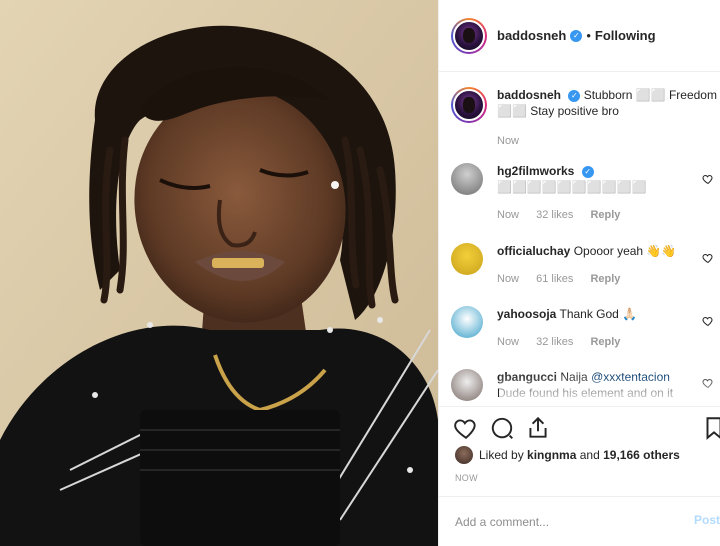 This screenshot has width=720, height=546. What do you see at coordinates (529, 95) in the screenshot?
I see `caption-username: baddosneh` at bounding box center [529, 95].